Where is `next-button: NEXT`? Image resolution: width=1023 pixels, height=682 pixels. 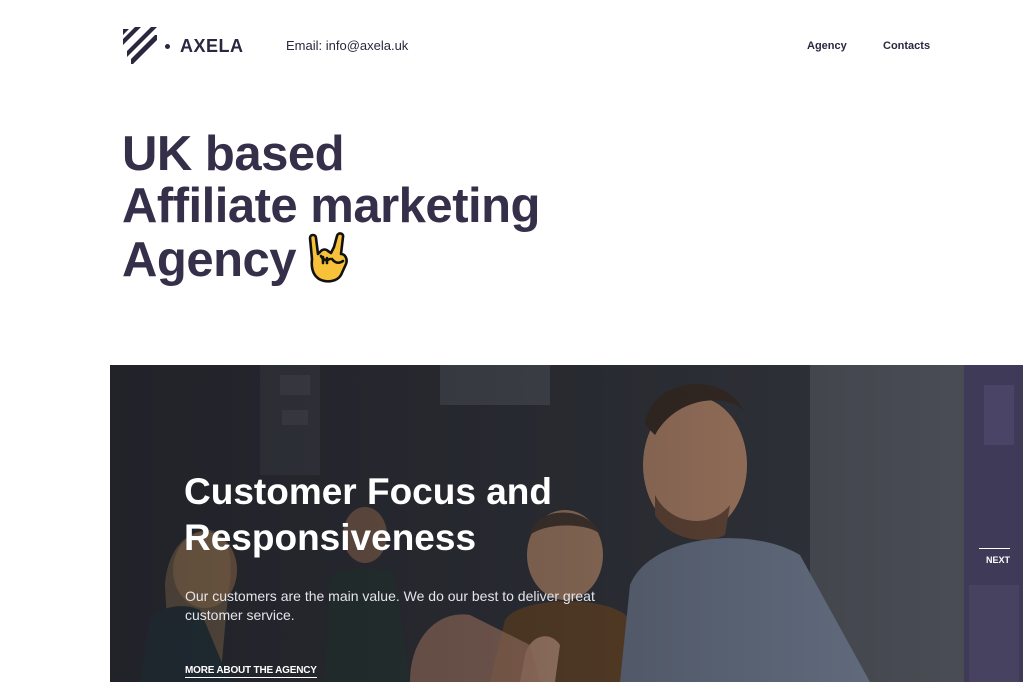
next-button: NEXT is located at coordinates (998, 560).